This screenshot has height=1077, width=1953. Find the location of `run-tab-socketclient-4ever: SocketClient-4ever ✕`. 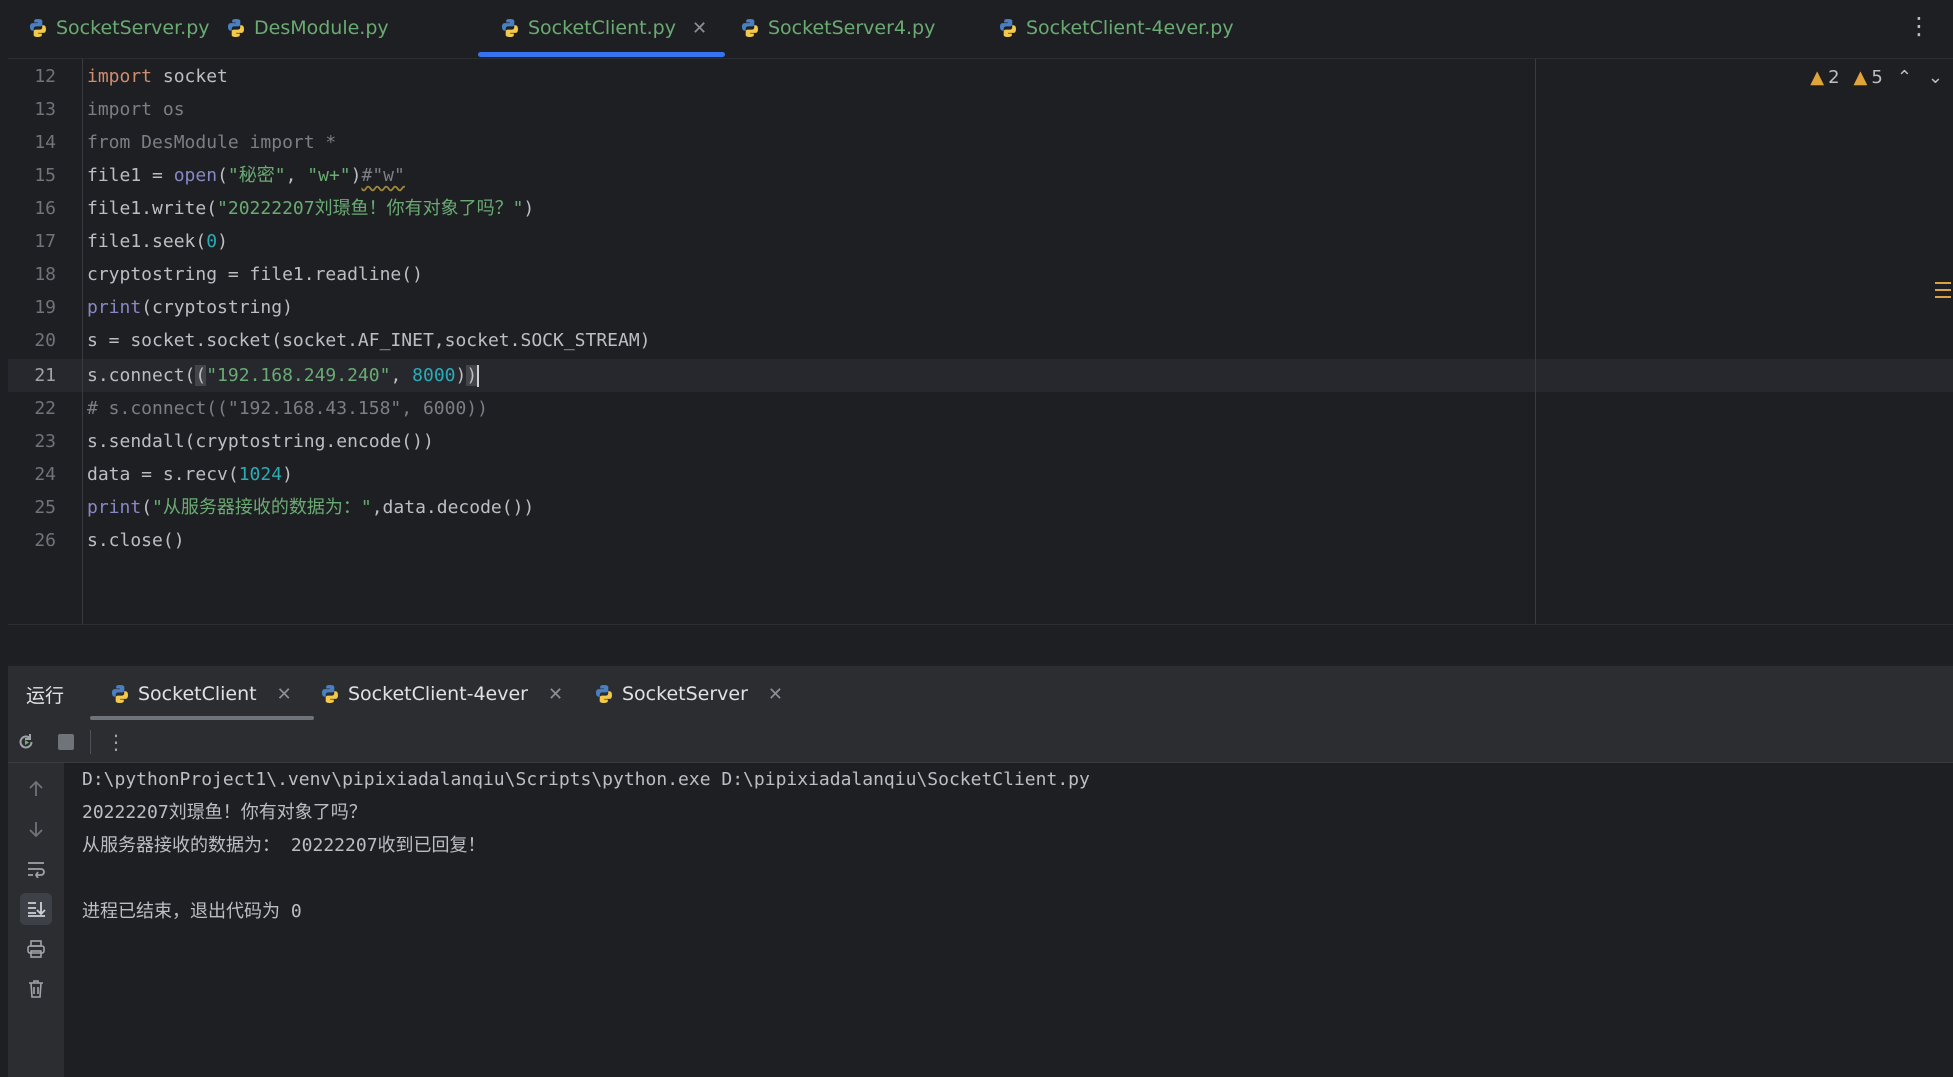

run-tab-socketclient-4ever: SocketClient-4ever ✕ is located at coordinates (441, 694).